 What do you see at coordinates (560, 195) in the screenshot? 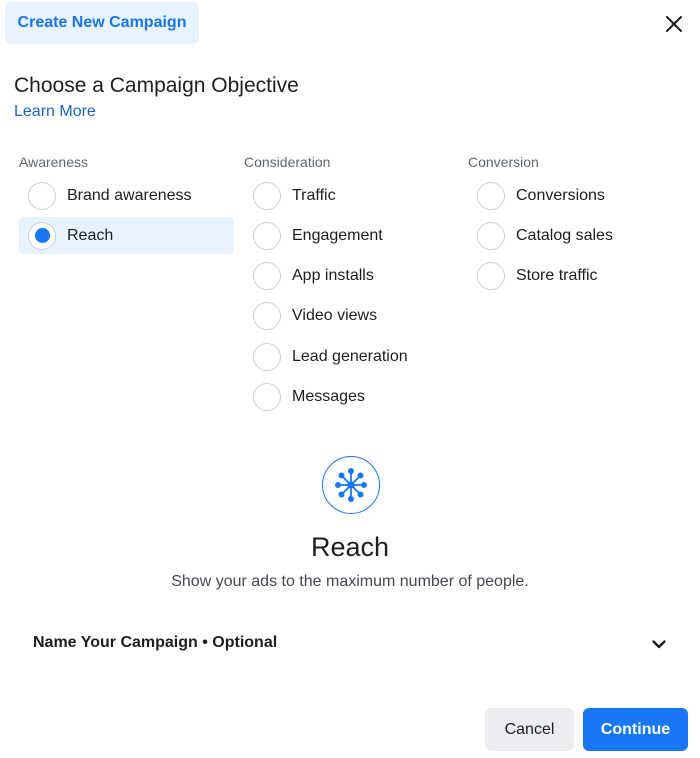
I see `option-label: Conversions` at bounding box center [560, 195].